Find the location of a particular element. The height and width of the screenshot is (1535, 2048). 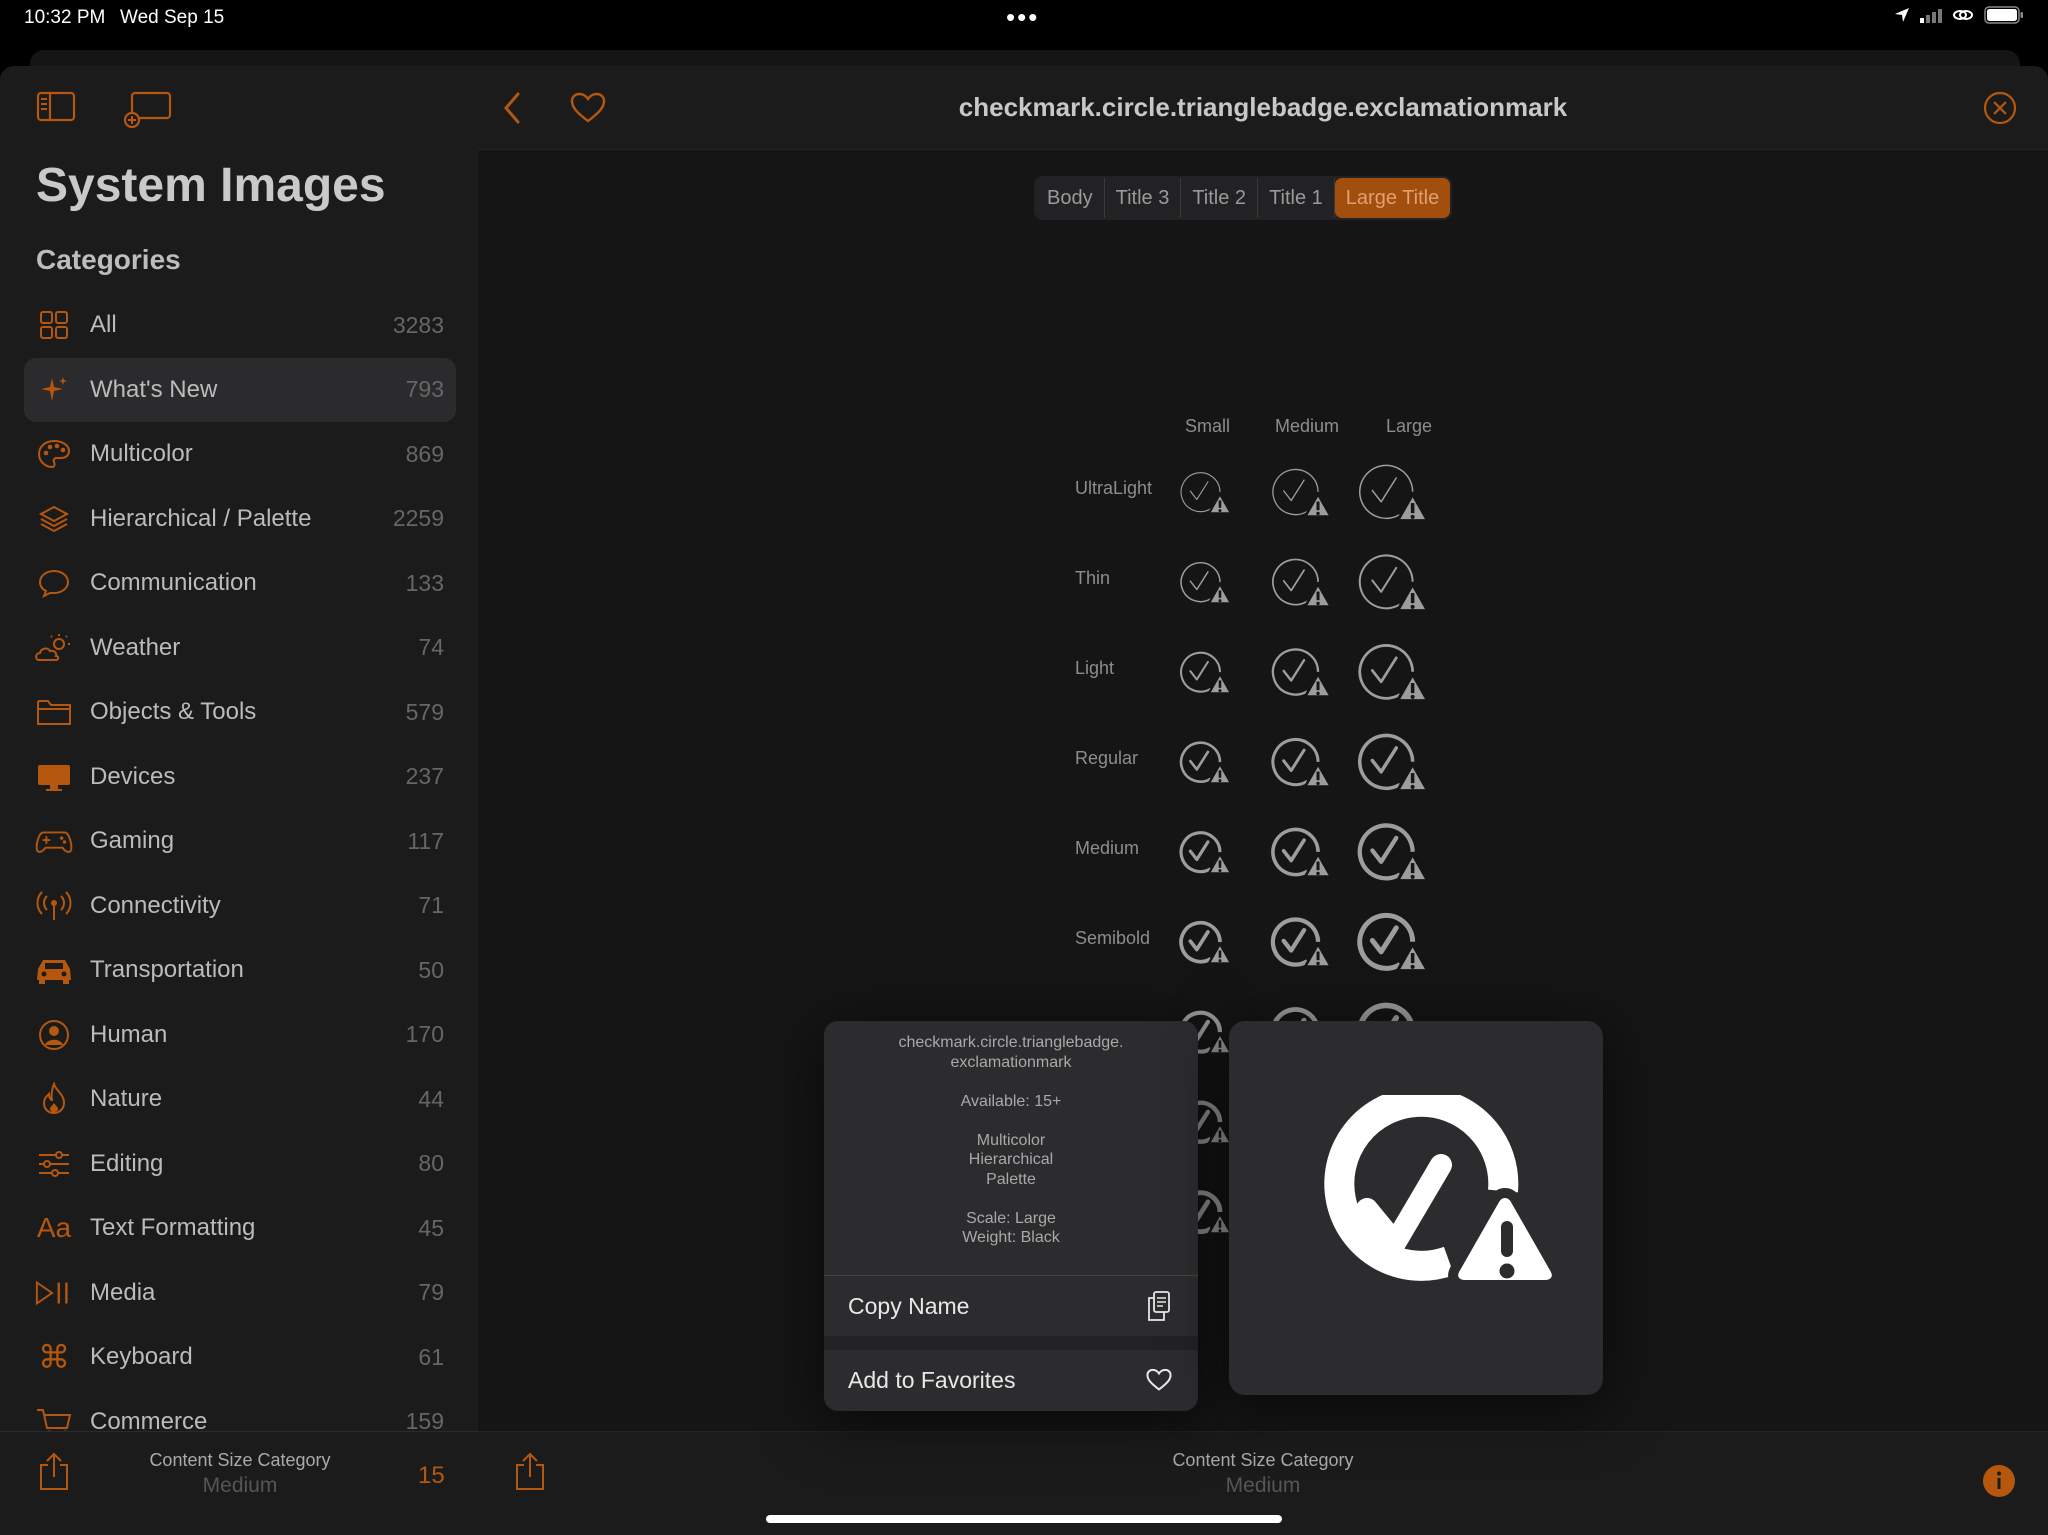

content-size-number: 15 is located at coordinates (431, 1476).